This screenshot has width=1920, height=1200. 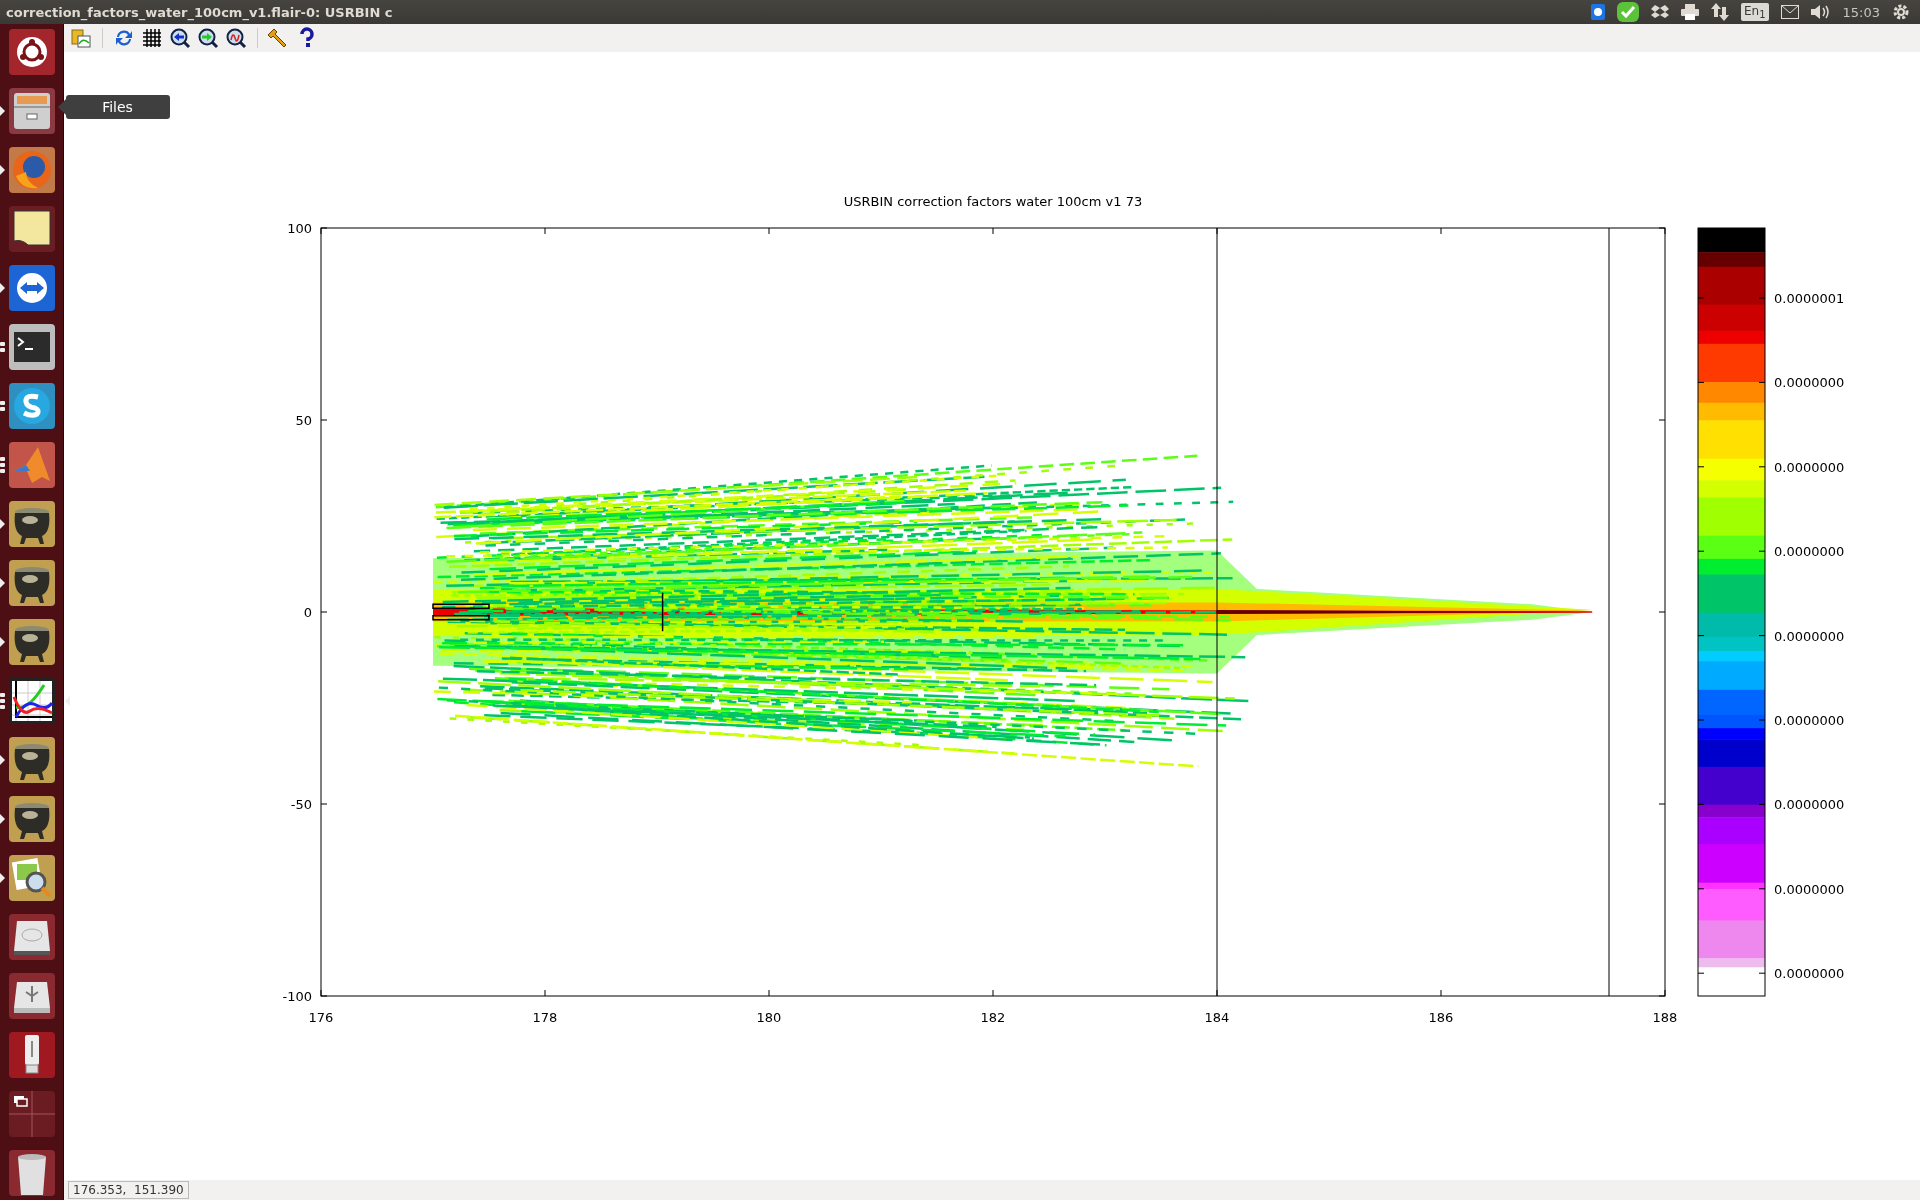 I want to click on x-tick-label: 180, so click(x=769, y=1017).